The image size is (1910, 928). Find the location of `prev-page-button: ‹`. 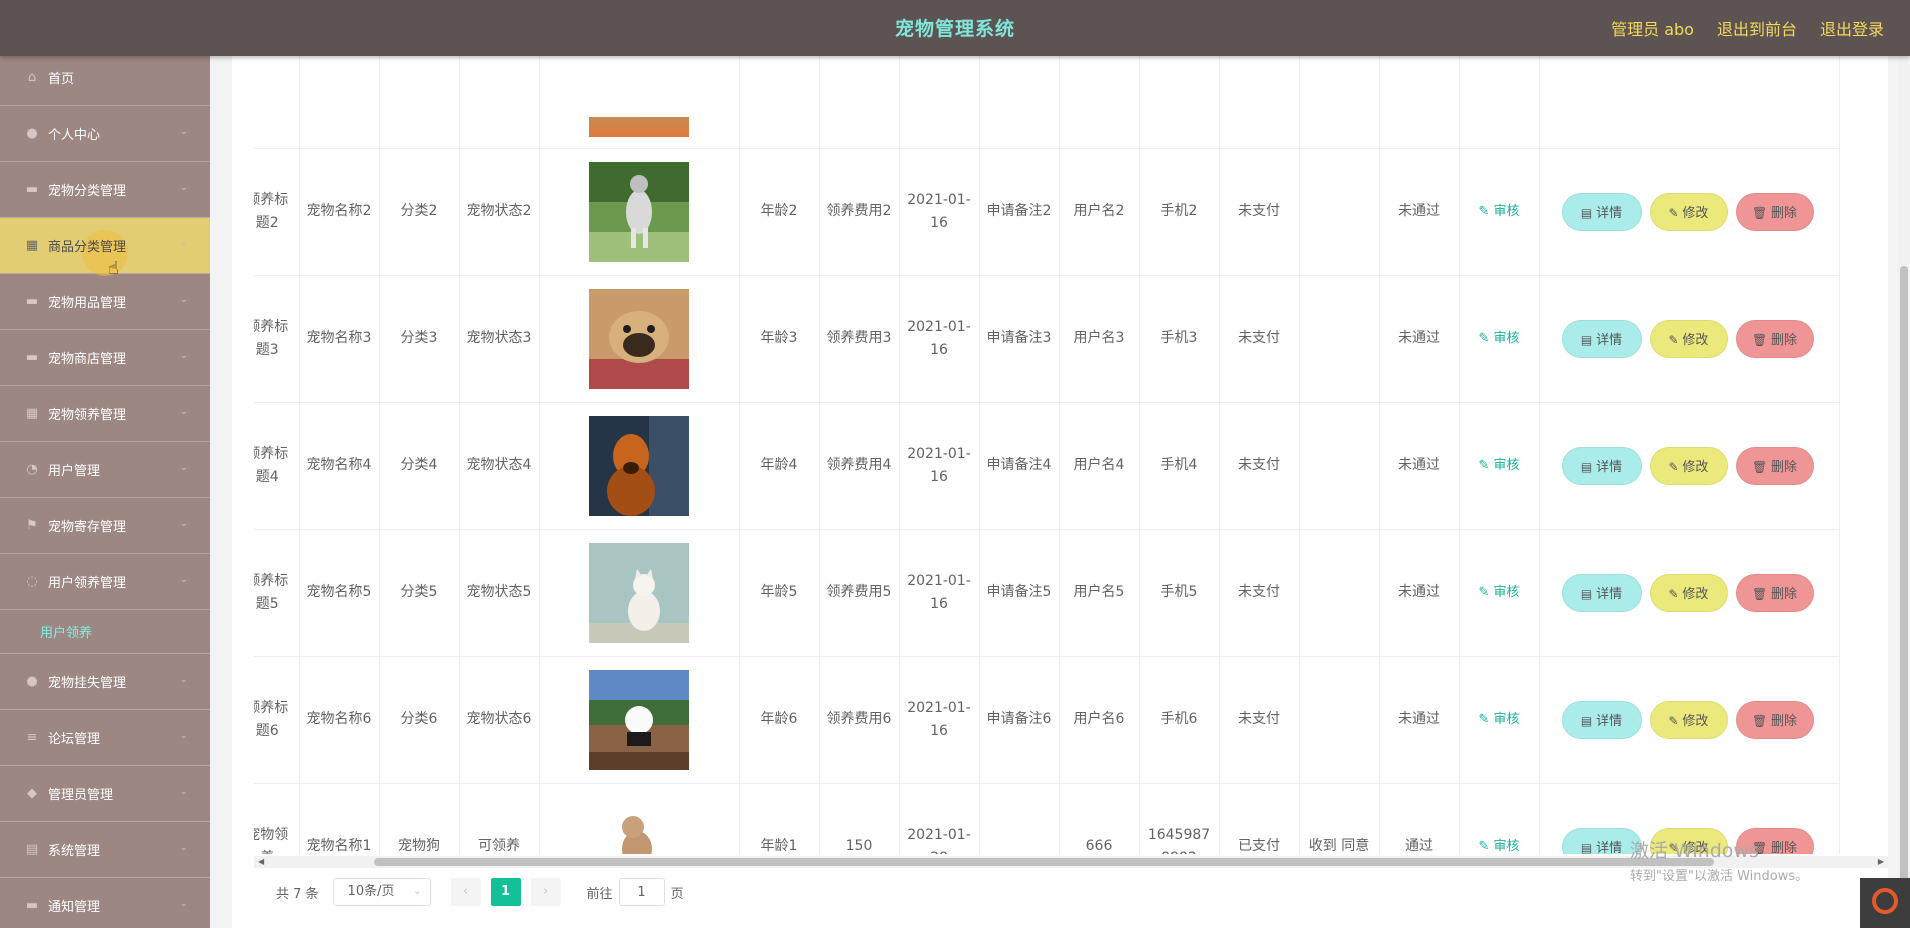

prev-page-button: ‹ is located at coordinates (465, 892).